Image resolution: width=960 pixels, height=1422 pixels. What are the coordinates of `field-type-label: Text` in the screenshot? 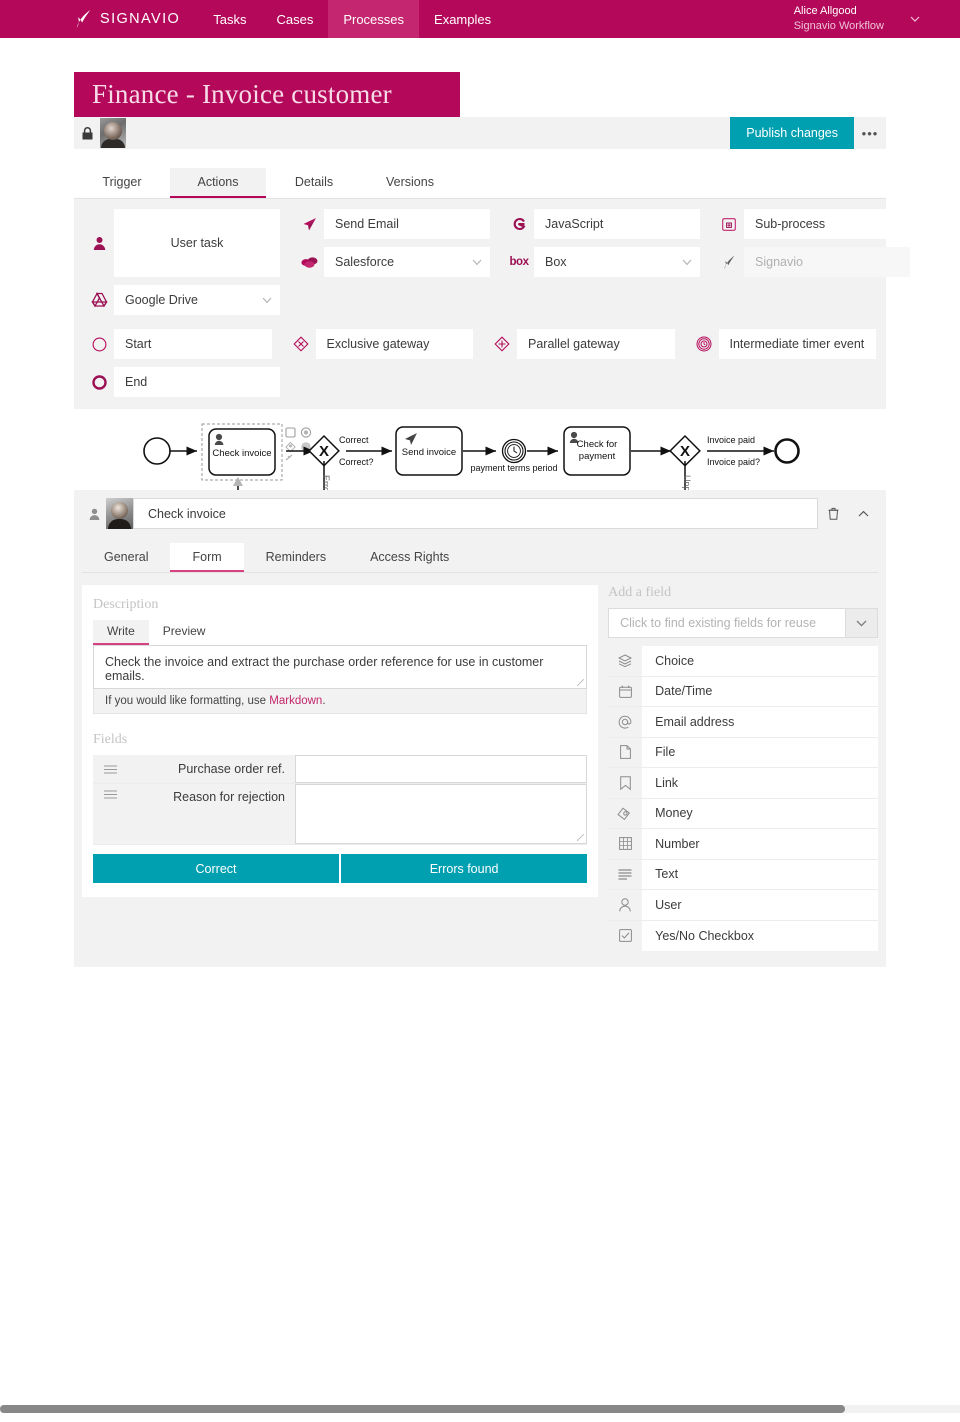 It's located at (667, 874).